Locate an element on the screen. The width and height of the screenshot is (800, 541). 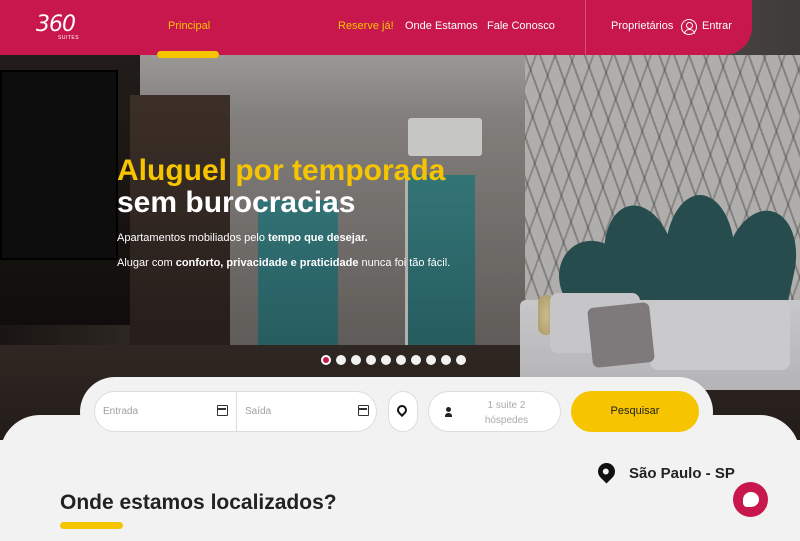
carousel-dots is located at coordinates (393, 360).